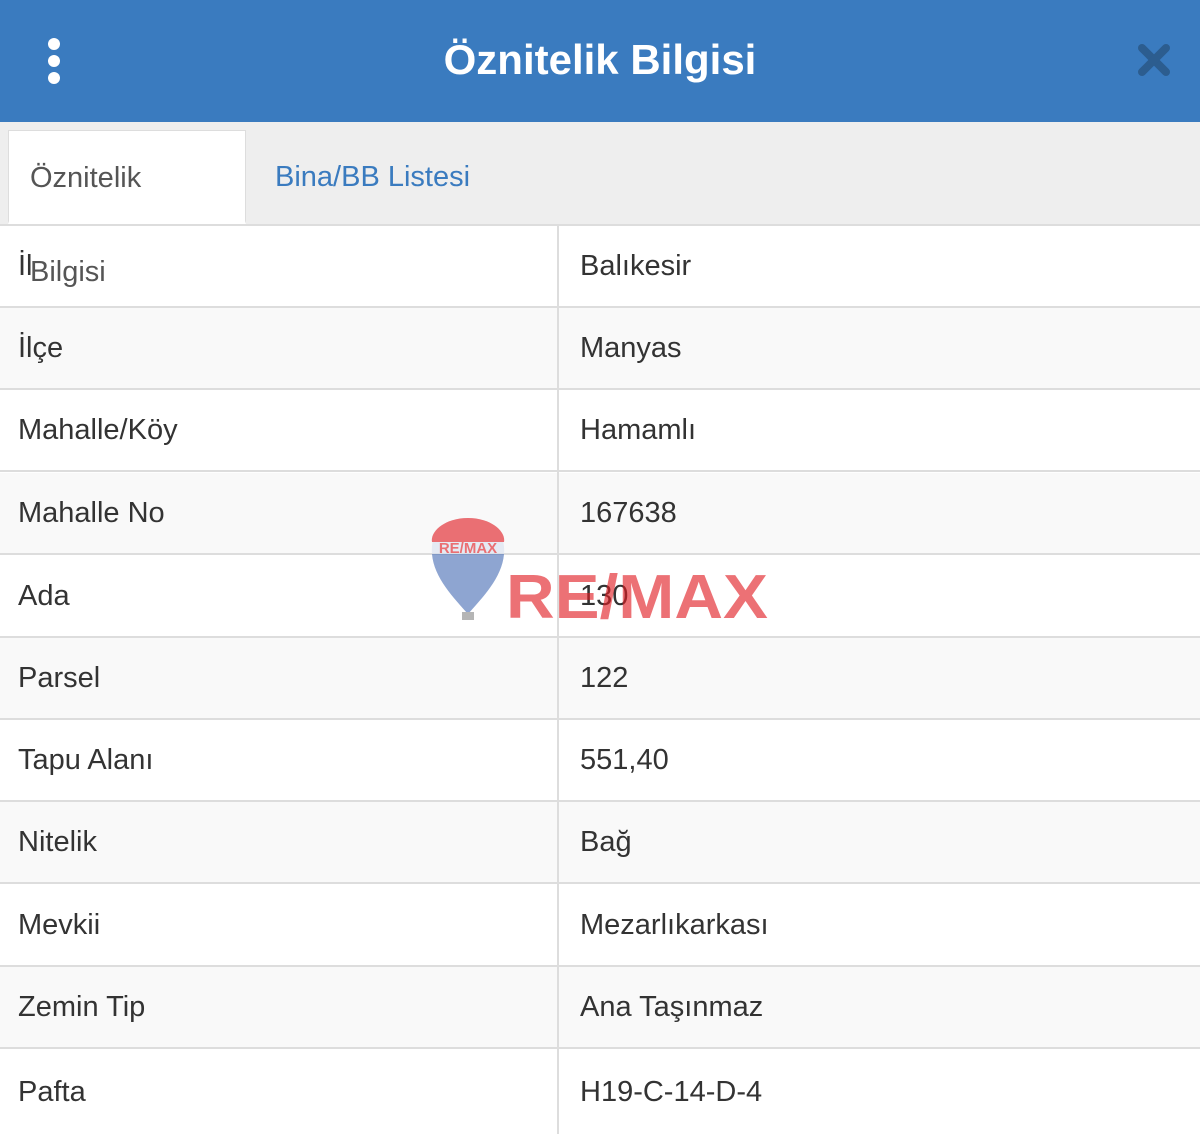 The width and height of the screenshot is (1200, 1134). Describe the element at coordinates (44, 596) in the screenshot. I see `attribute-key: Ada` at that location.